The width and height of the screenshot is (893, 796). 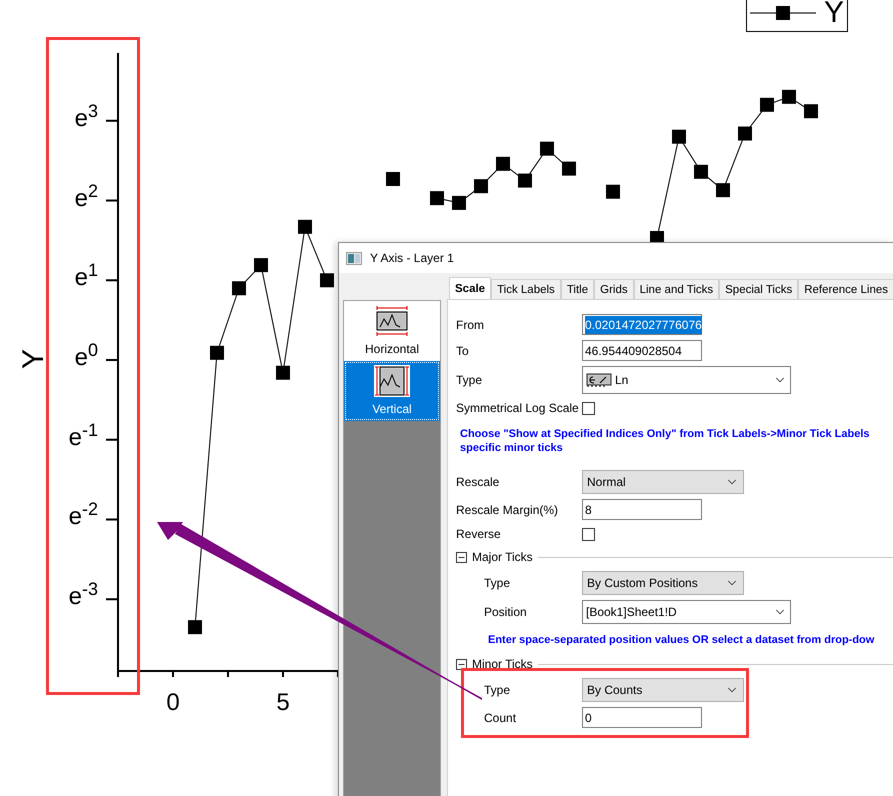 I want to click on window-icon, so click(x=354, y=258).